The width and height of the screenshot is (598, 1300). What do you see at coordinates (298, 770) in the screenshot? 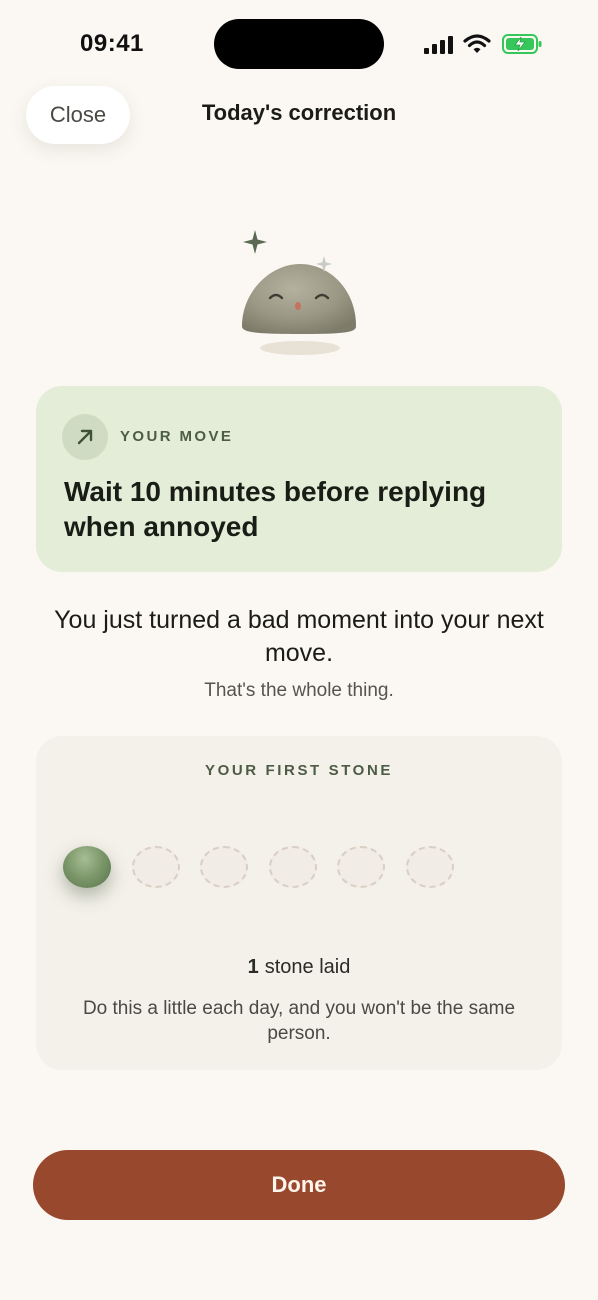
I see `stone-kicker: YOUR FIRST STONE` at bounding box center [298, 770].